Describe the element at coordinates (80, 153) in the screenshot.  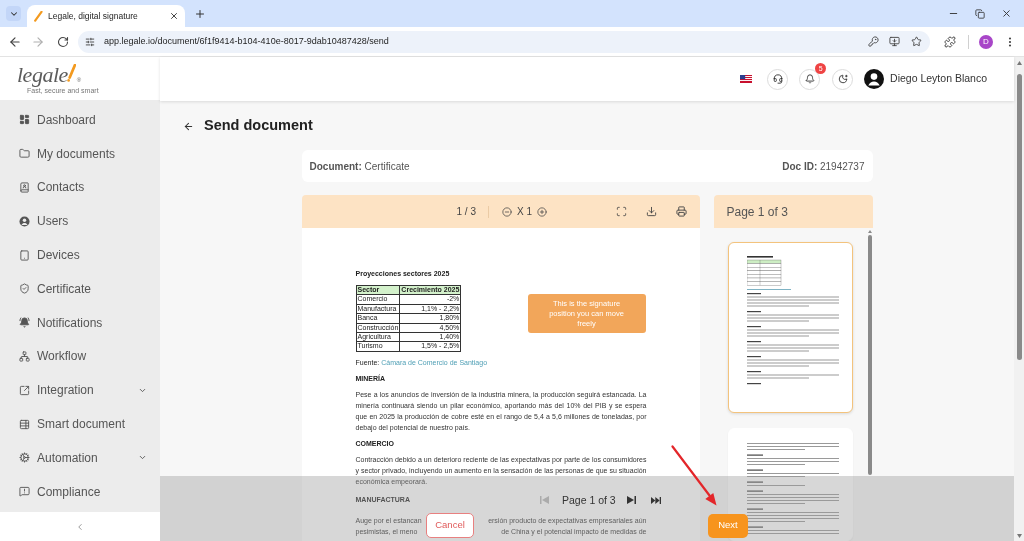
I see `sidebar-item: My documents` at that location.